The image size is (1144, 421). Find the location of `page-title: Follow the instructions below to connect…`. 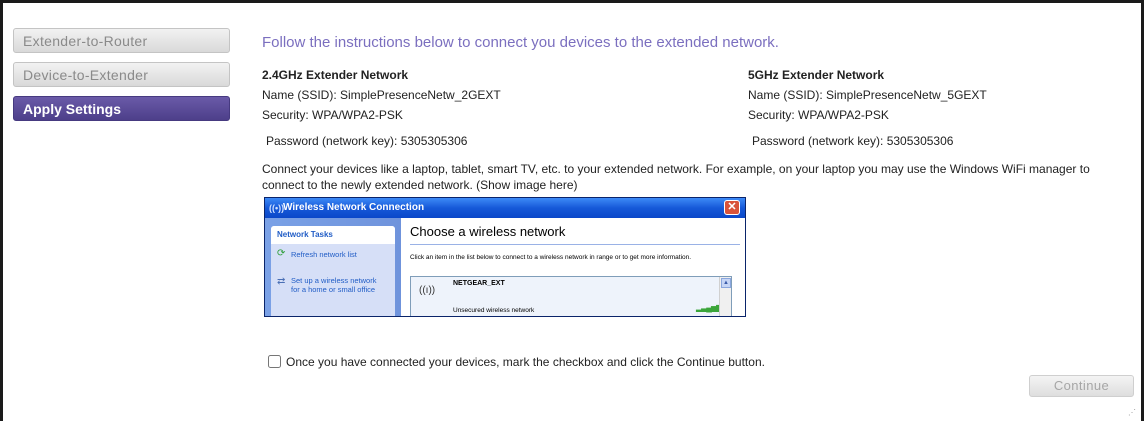

page-title: Follow the instructions below to connect… is located at coordinates (520, 42).